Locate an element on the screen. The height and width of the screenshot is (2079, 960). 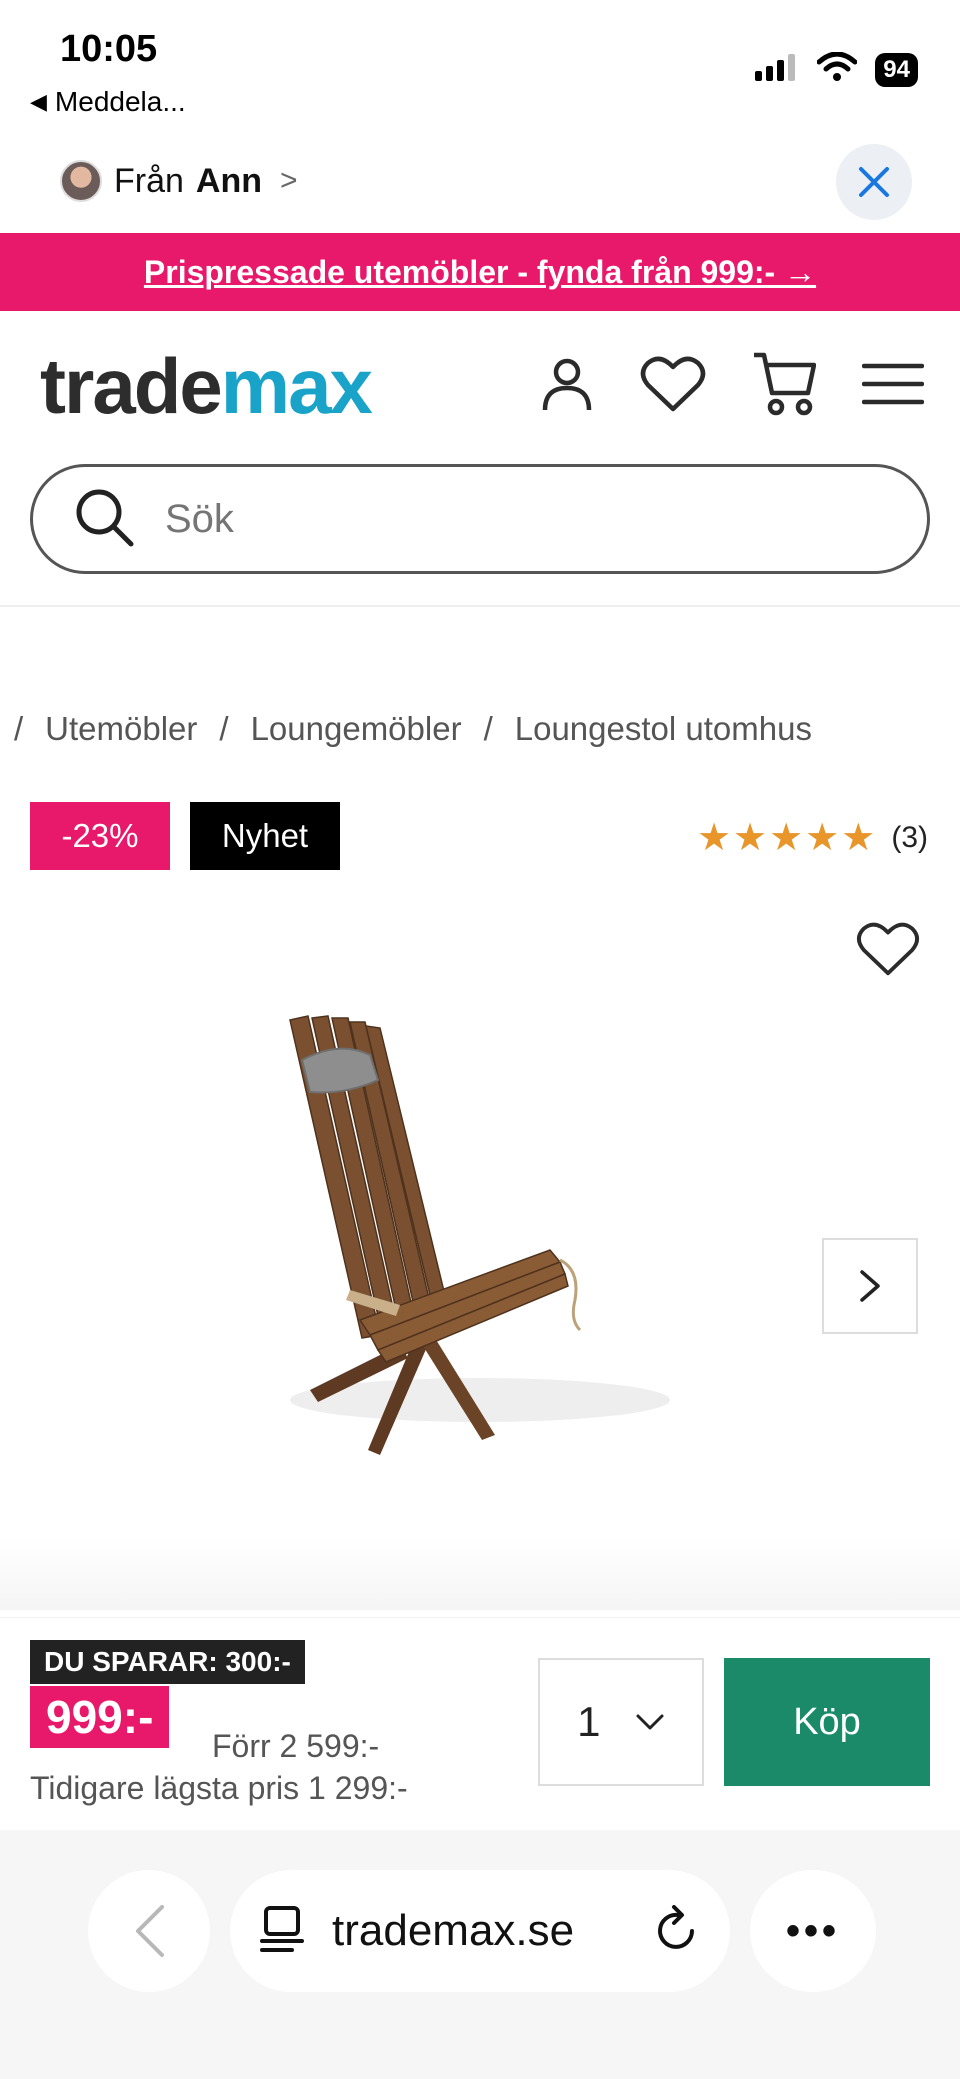
search-bar is located at coordinates (480, 519).